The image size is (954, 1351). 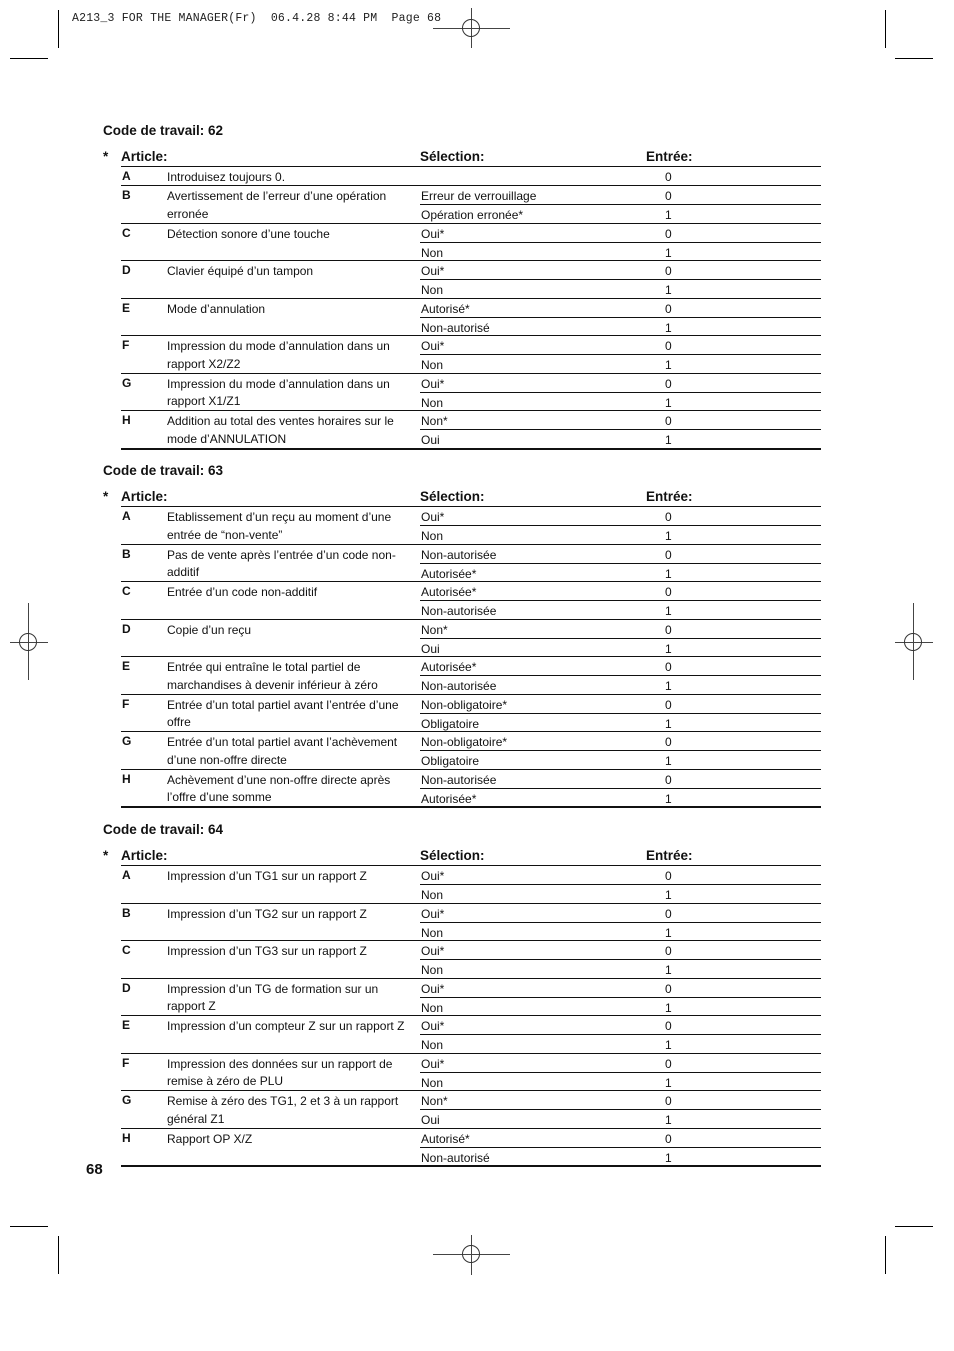 What do you see at coordinates (449, 798) in the screenshot?
I see `option-label: Autorisée*` at bounding box center [449, 798].